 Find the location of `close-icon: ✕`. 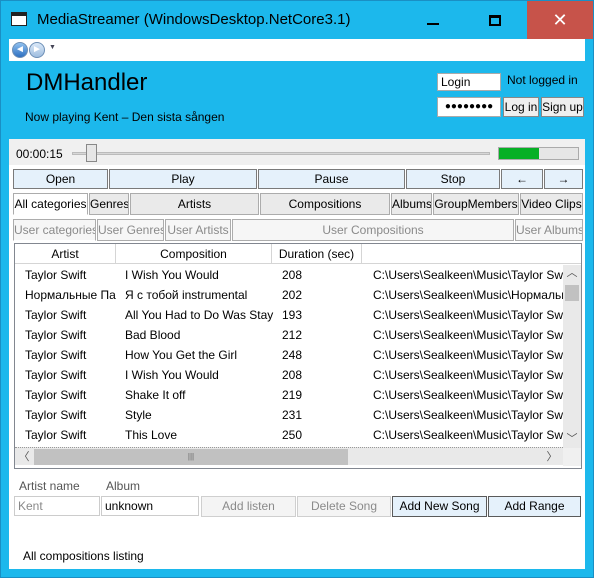

close-icon: ✕ is located at coordinates (560, 19).